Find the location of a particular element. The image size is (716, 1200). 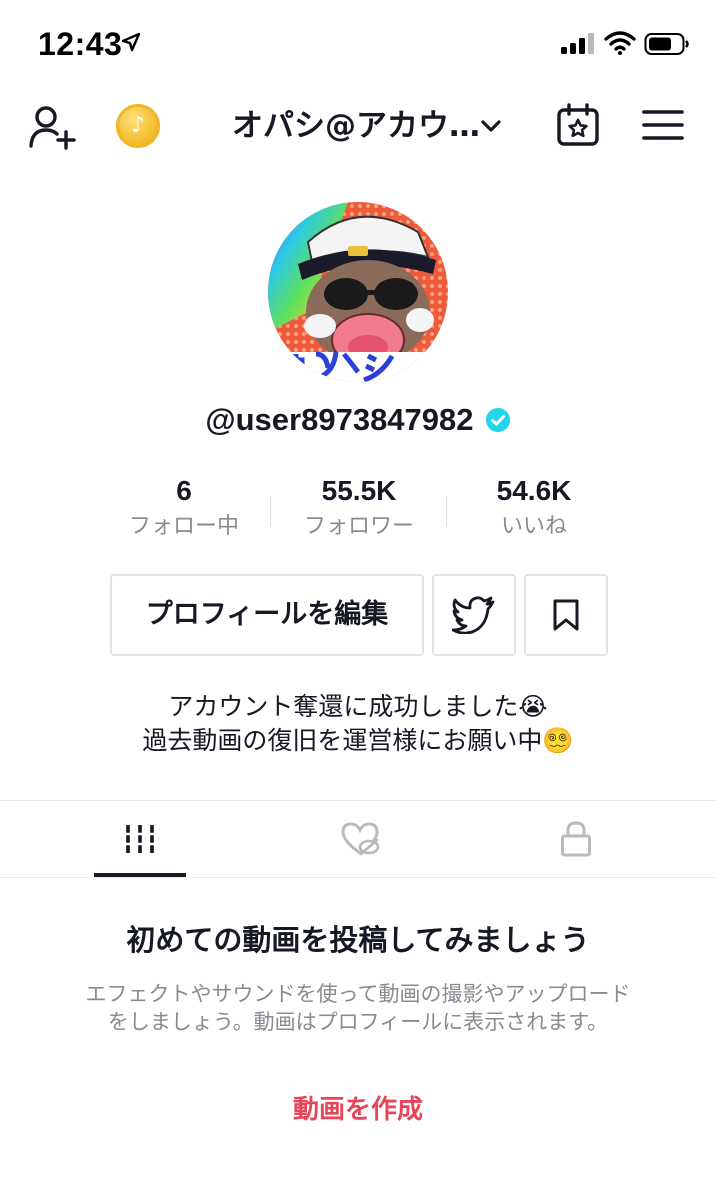

empty-state-title: 初めての動画を投稿してみましょう is located at coordinates (358, 940).